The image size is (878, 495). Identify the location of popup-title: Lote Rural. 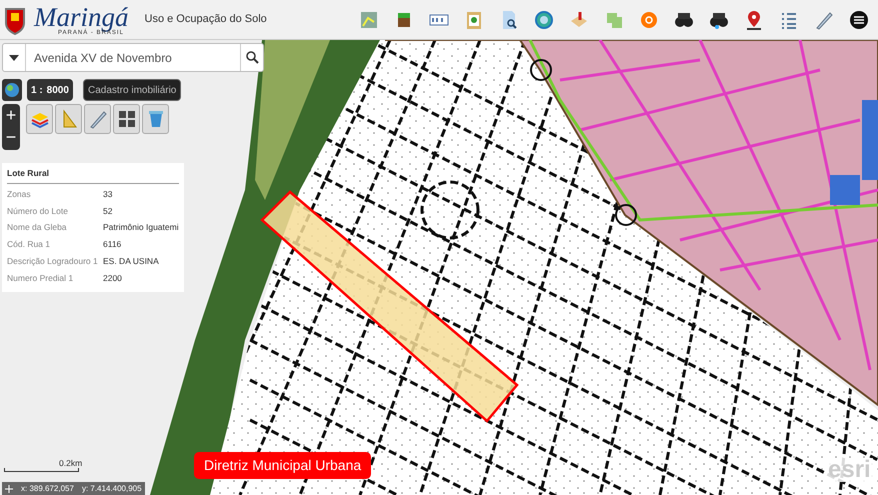
(93, 175).